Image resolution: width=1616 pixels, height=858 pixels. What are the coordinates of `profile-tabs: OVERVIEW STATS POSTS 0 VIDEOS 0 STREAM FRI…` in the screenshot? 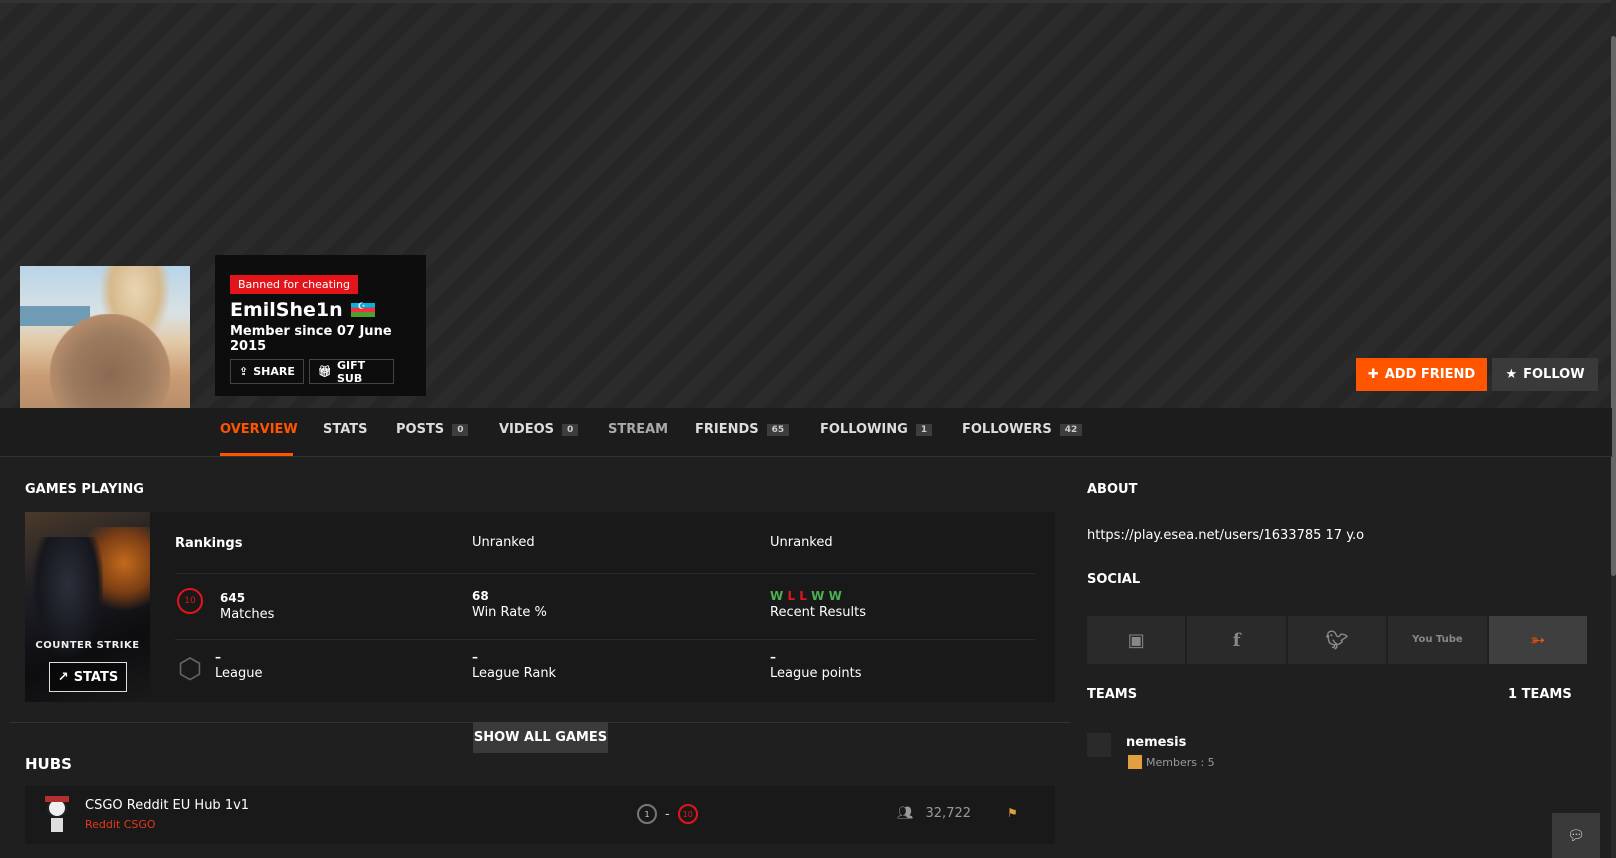 It's located at (806, 432).